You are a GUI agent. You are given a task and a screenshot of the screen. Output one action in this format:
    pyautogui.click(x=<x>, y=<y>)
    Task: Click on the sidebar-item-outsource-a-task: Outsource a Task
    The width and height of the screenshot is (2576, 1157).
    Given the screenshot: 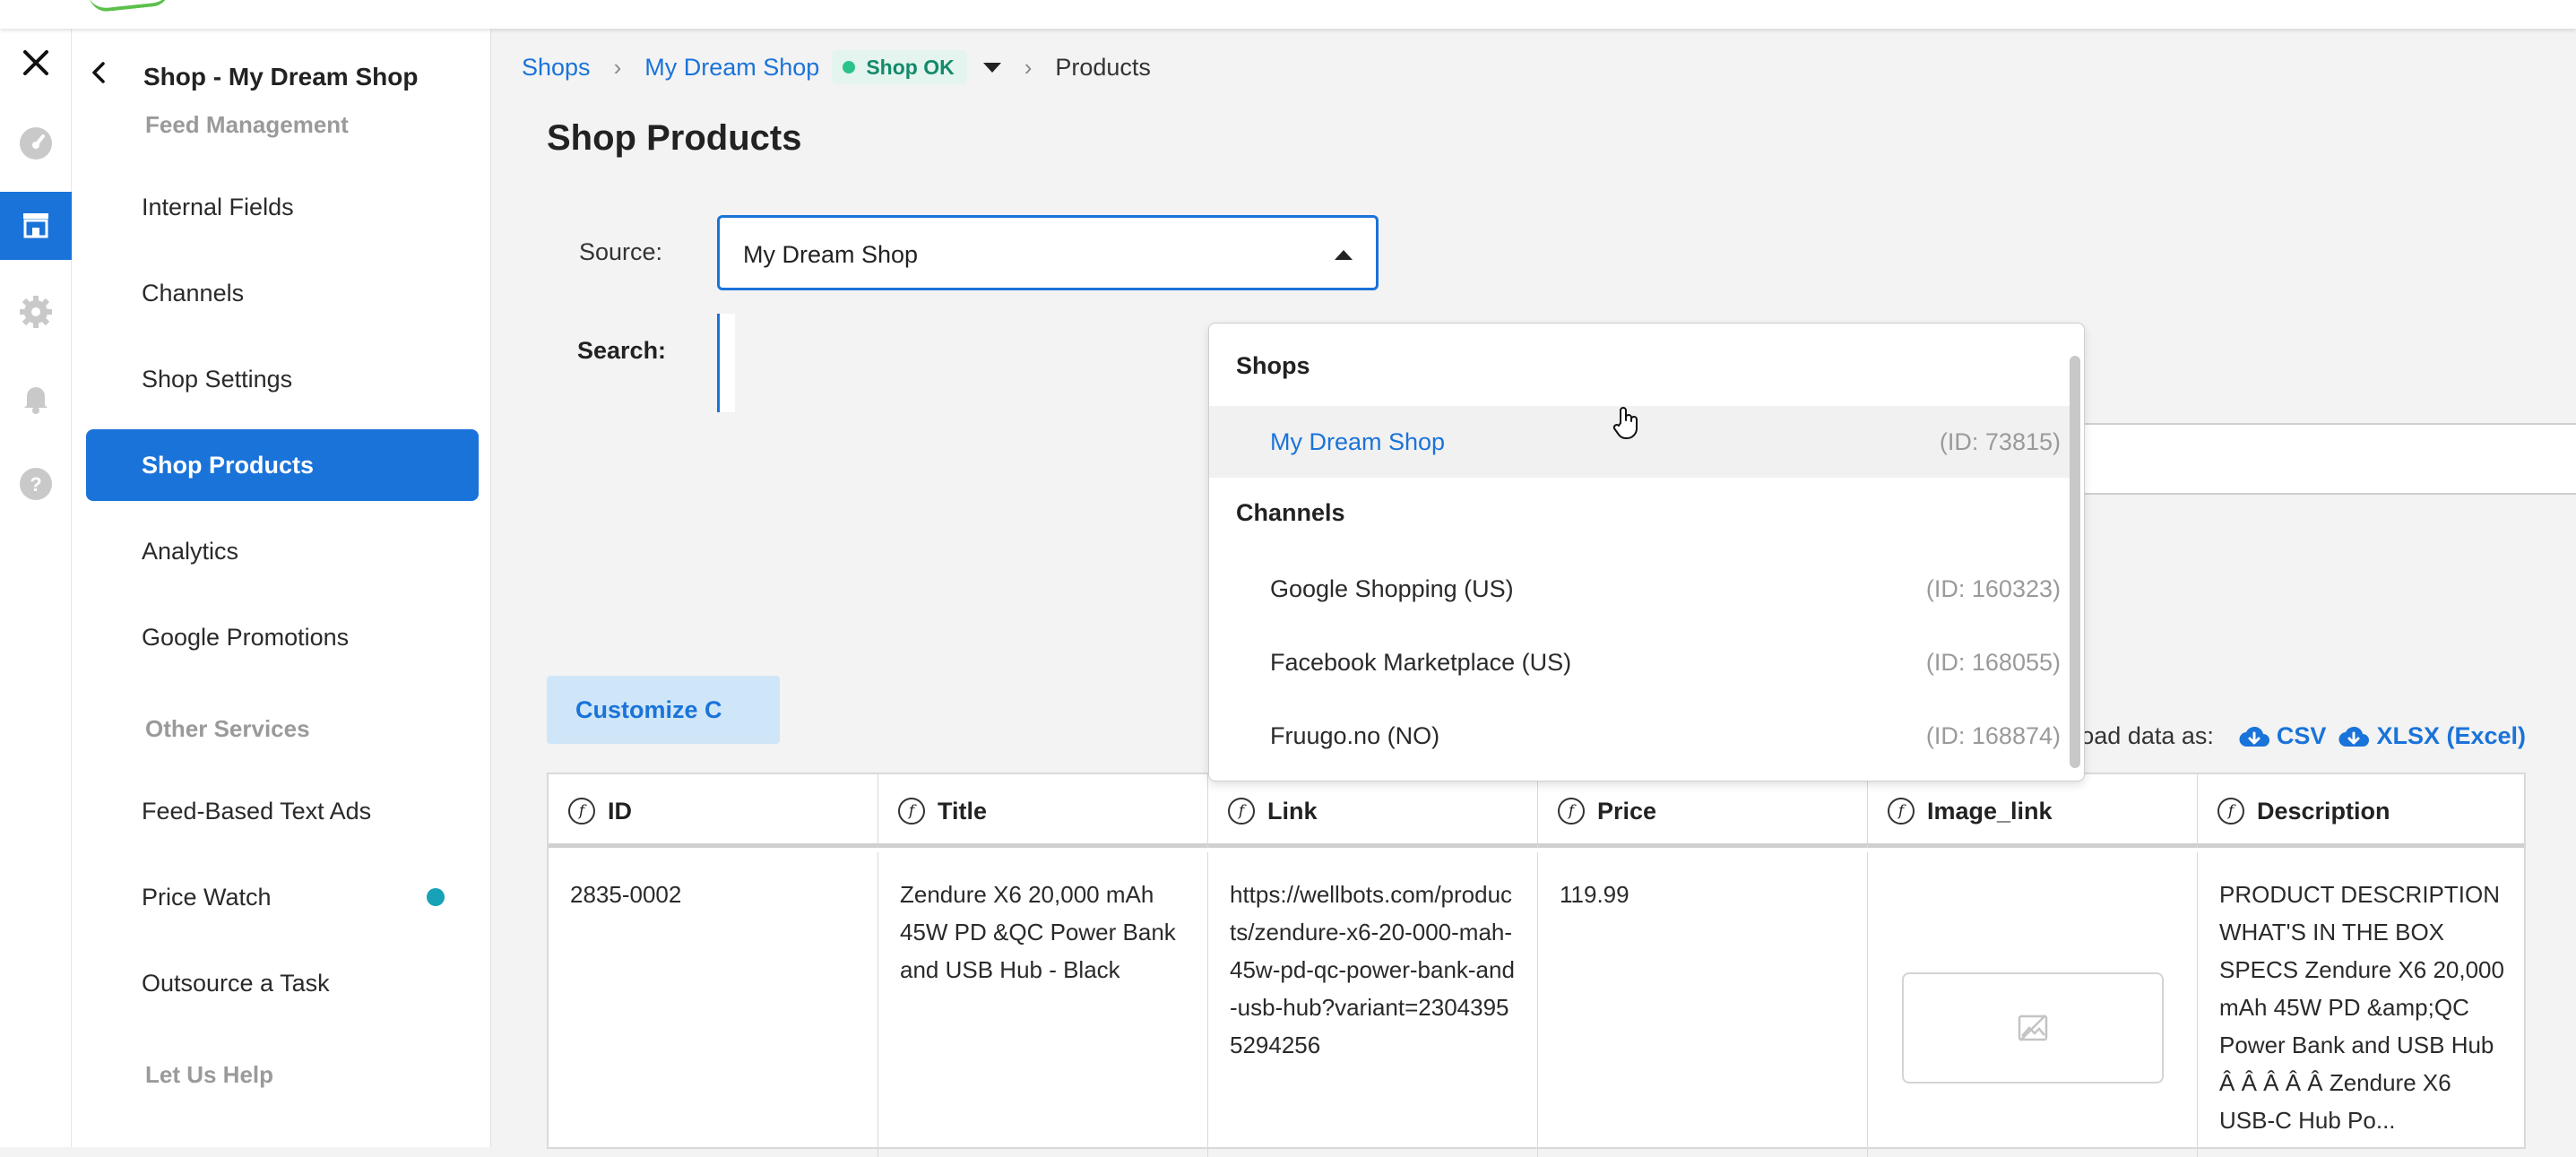 What is the action you would take?
    pyautogui.click(x=282, y=983)
    